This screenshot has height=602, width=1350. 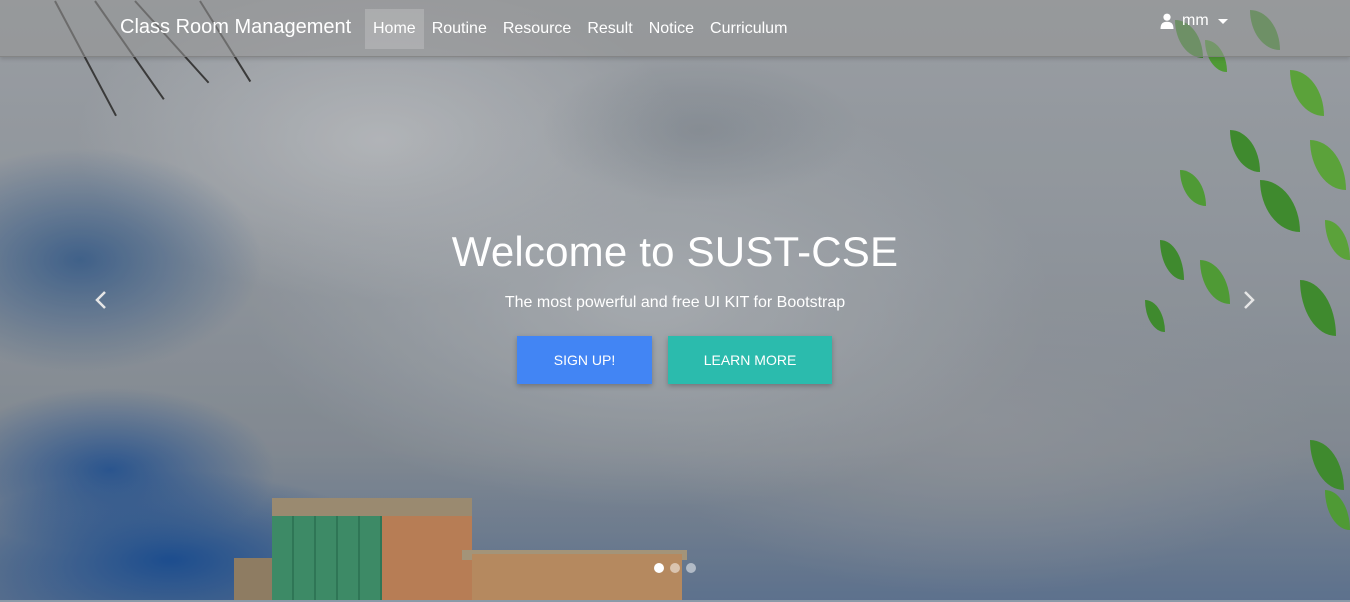 I want to click on carousel-prev-control, so click(x=102, y=300).